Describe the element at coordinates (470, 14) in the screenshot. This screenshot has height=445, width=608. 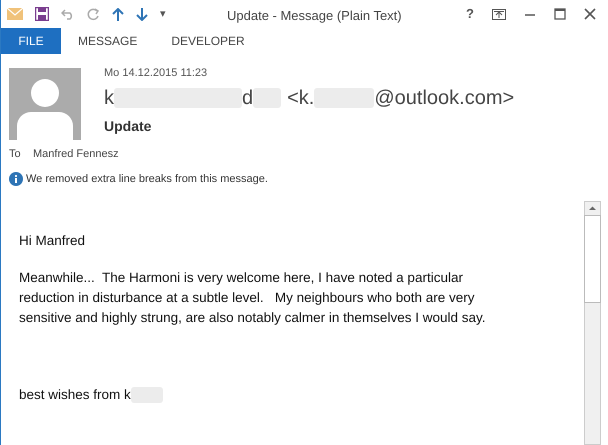
I see `help-button: ?` at that location.